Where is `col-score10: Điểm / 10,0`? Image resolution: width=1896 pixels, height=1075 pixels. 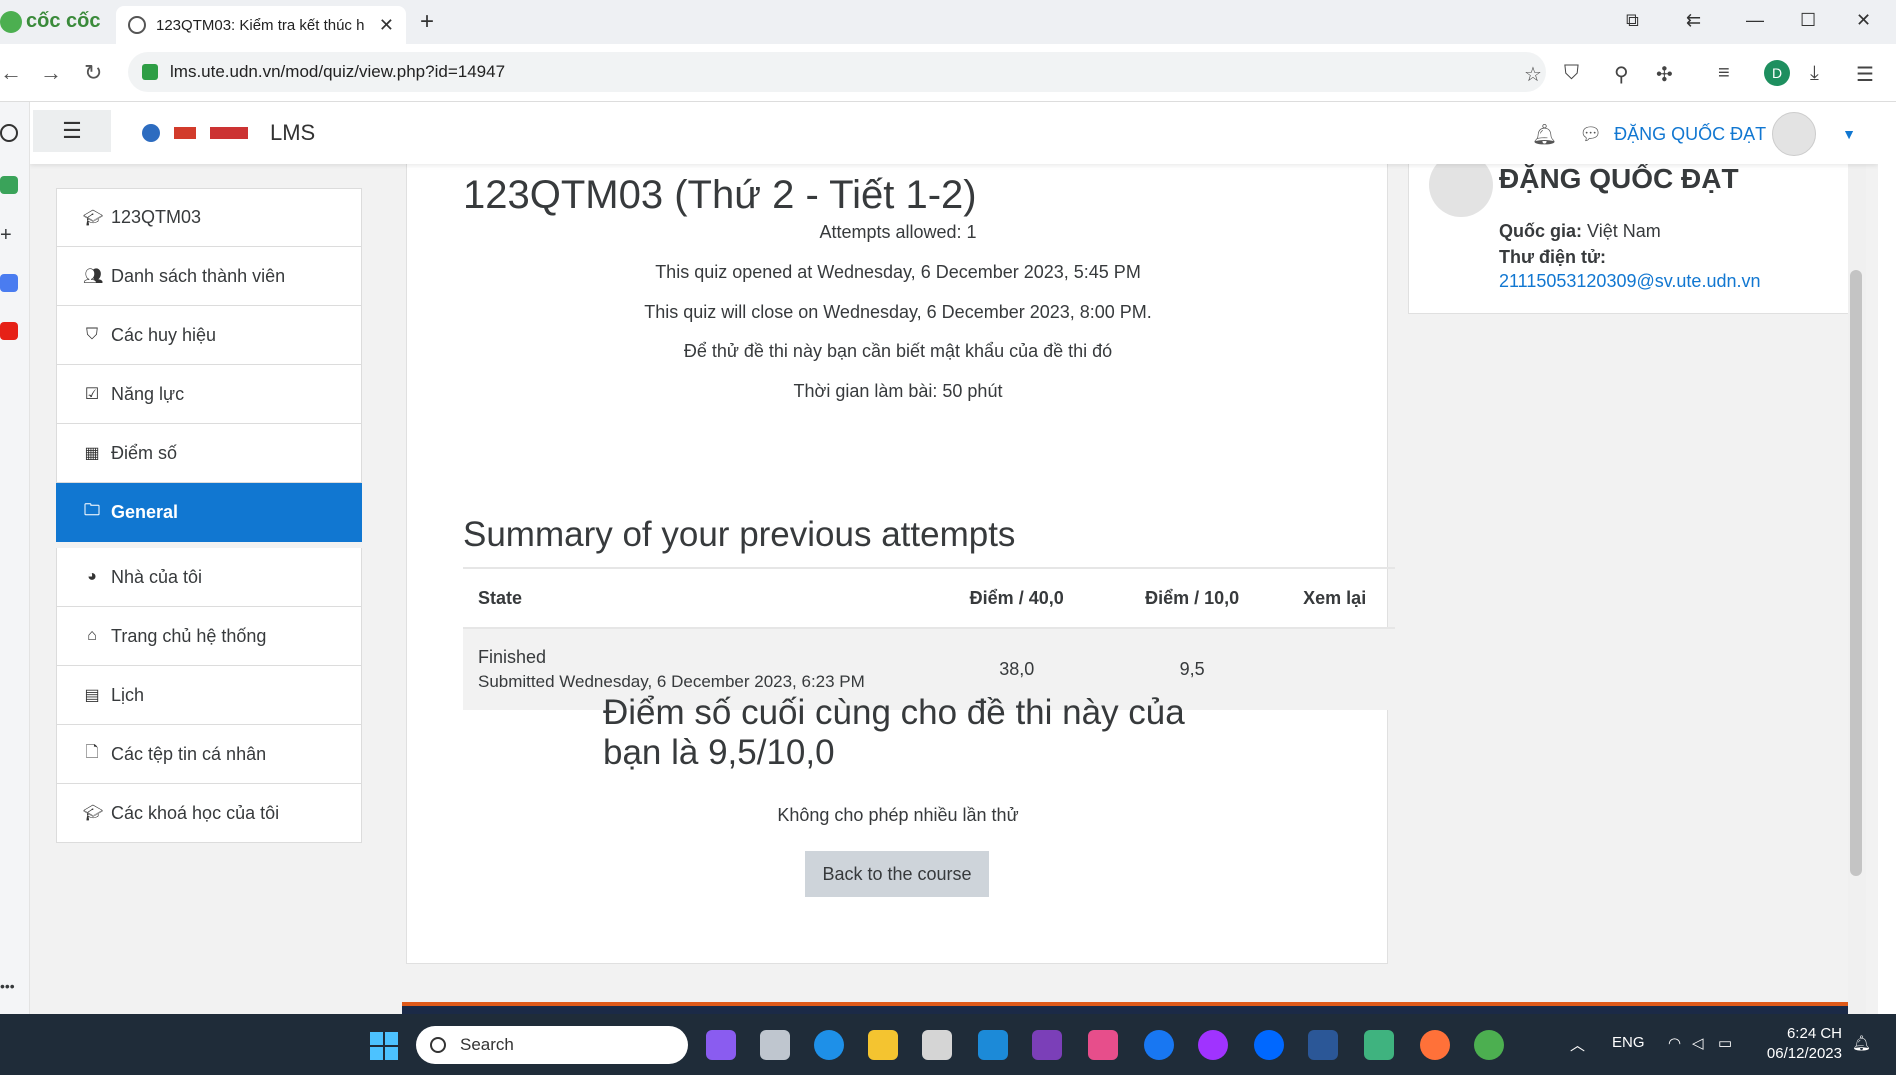
col-score10: Điểm / 10,0 is located at coordinates (1192, 598).